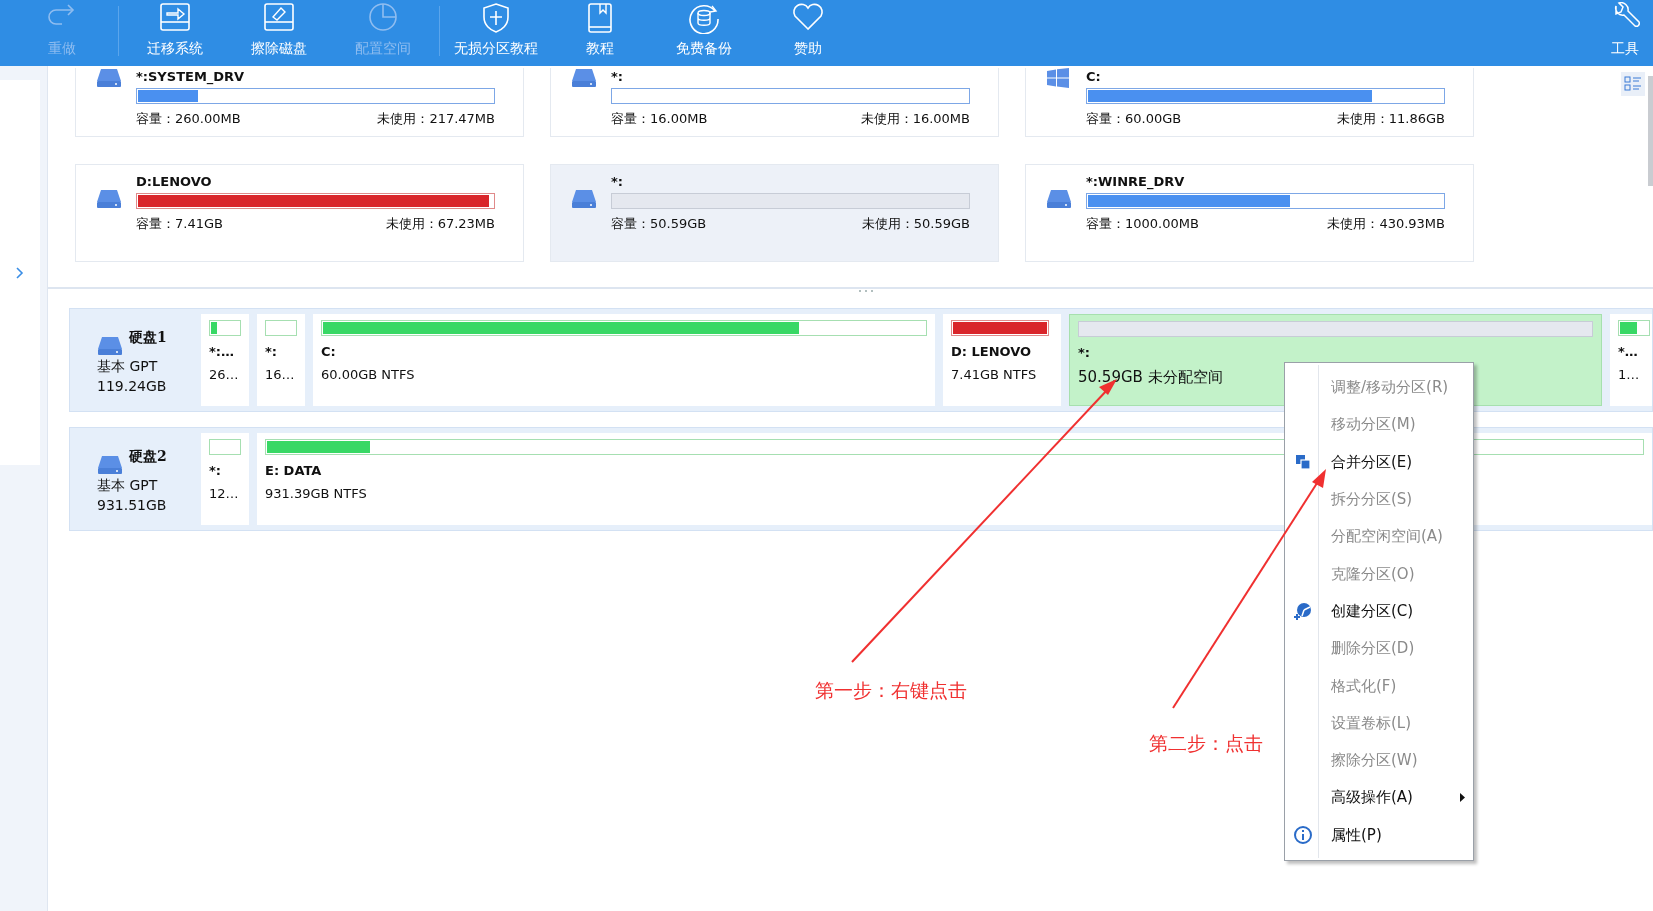 The width and height of the screenshot is (1653, 911). I want to click on partition-name: *:WINRE_DRV, so click(1136, 182).